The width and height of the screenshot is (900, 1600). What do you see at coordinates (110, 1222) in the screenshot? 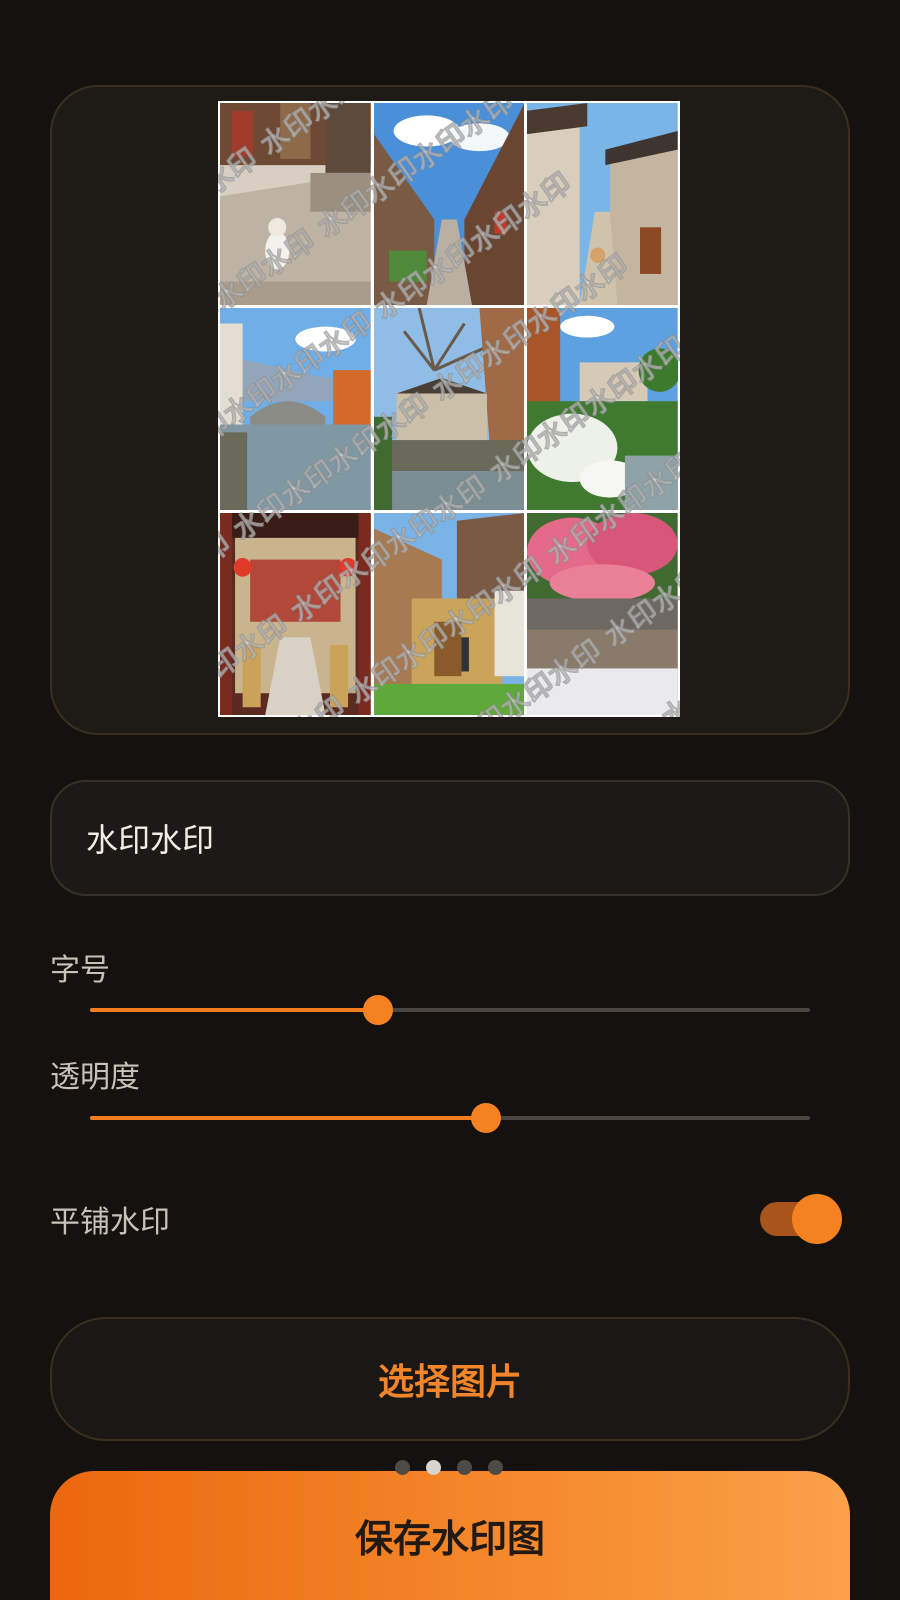
I see `tile-watermark-label: 平铺水印` at bounding box center [110, 1222].